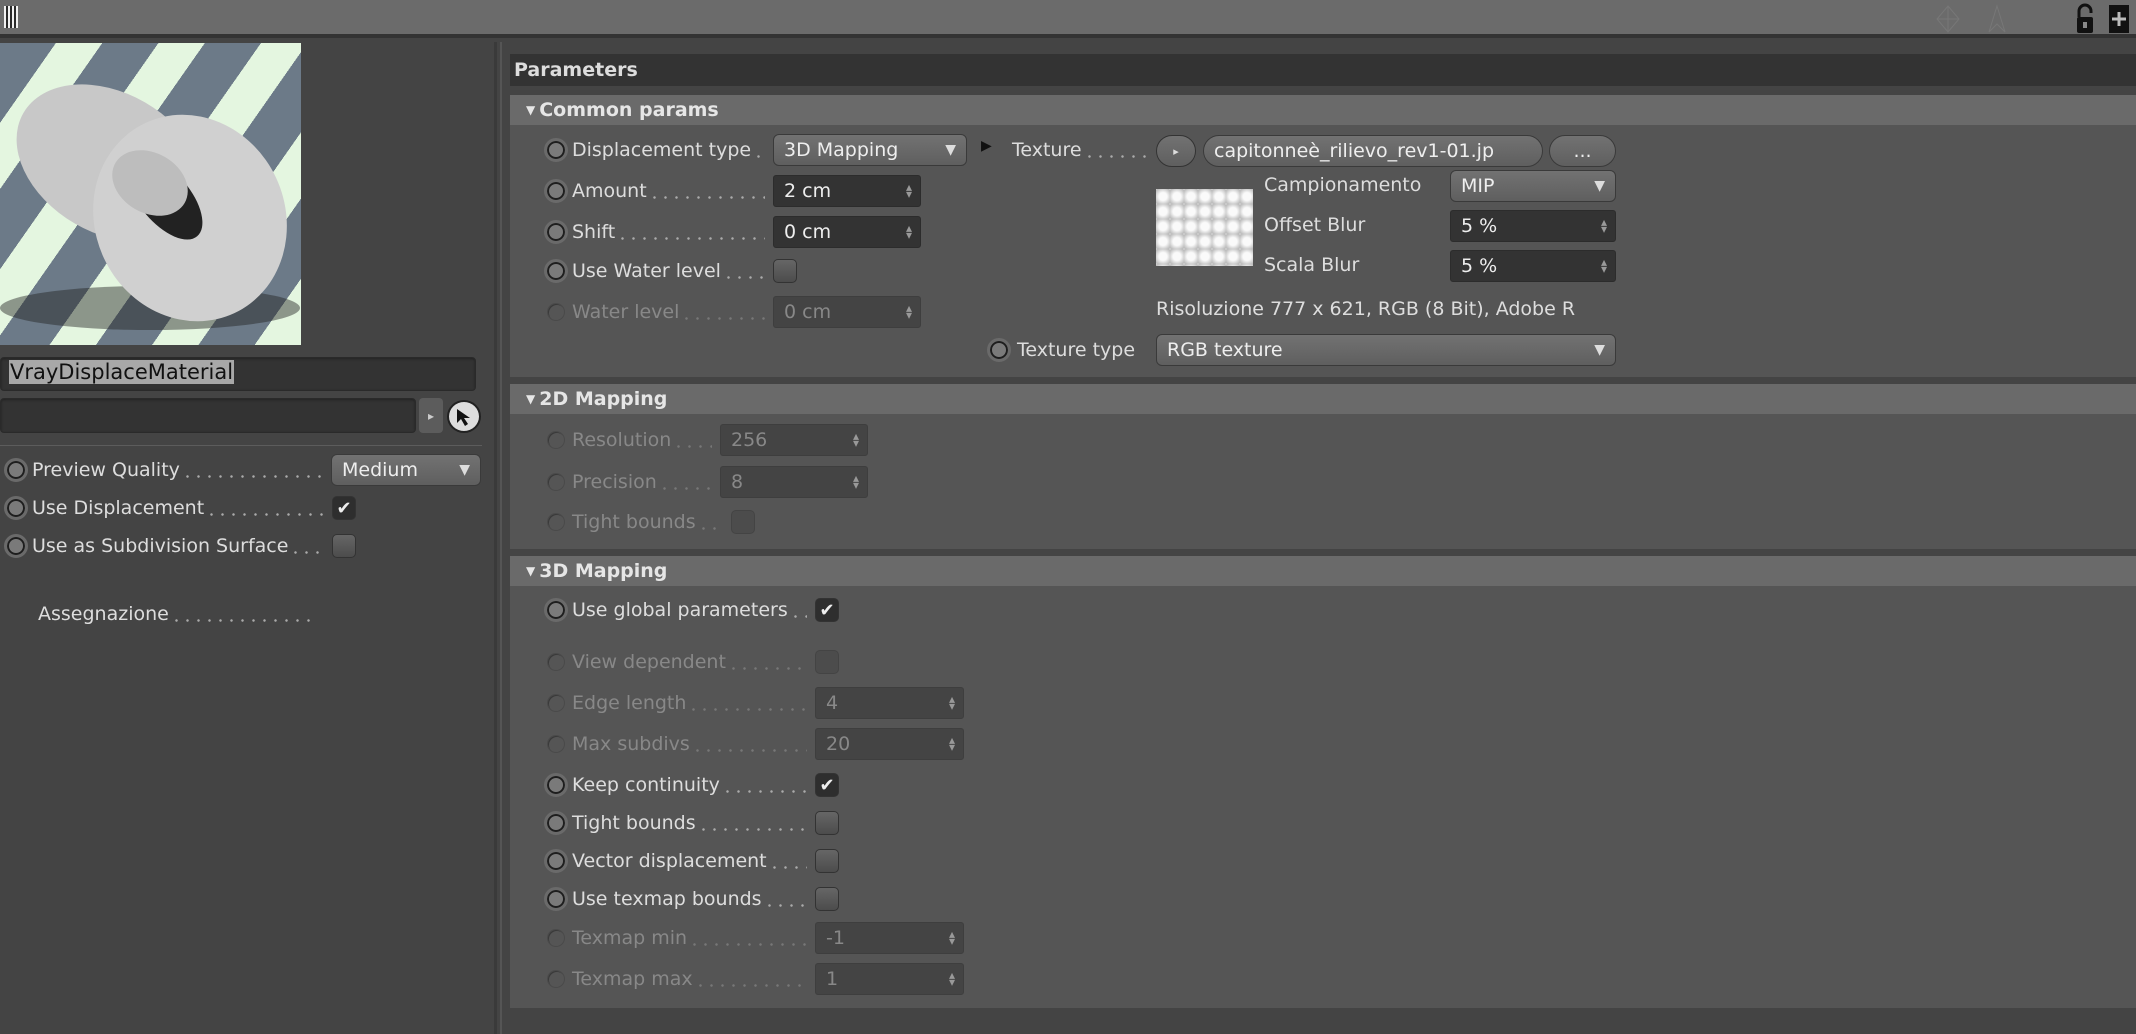 This screenshot has height=1034, width=2136. What do you see at coordinates (2086, 19) in the screenshot?
I see `unlock-icon` at bounding box center [2086, 19].